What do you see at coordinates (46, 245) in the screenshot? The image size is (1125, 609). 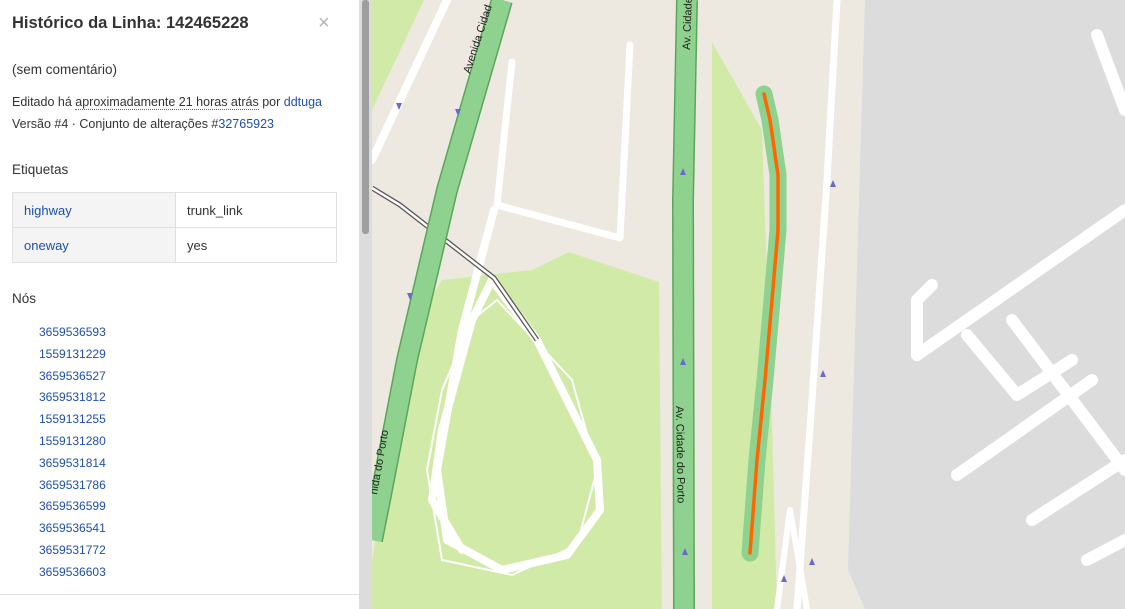 I see `tag-key-link: oneway` at bounding box center [46, 245].